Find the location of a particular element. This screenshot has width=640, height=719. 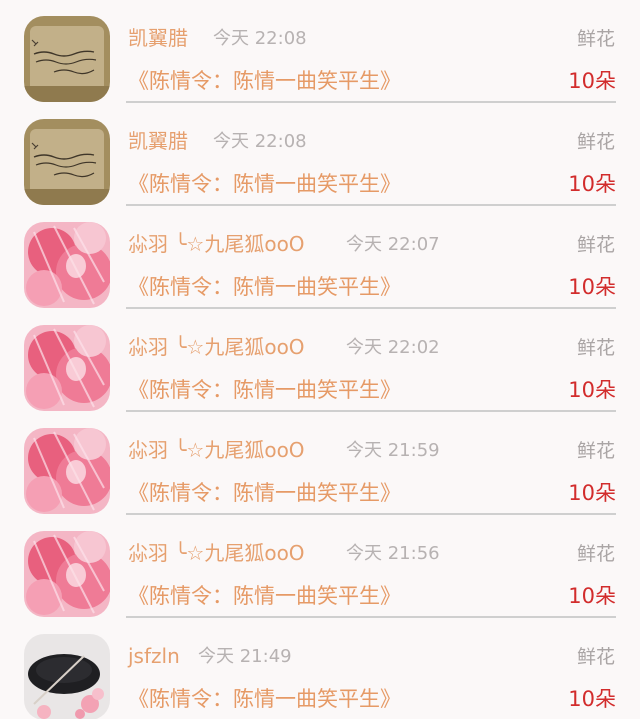

timestamp: 今天 22:07 is located at coordinates (393, 244).